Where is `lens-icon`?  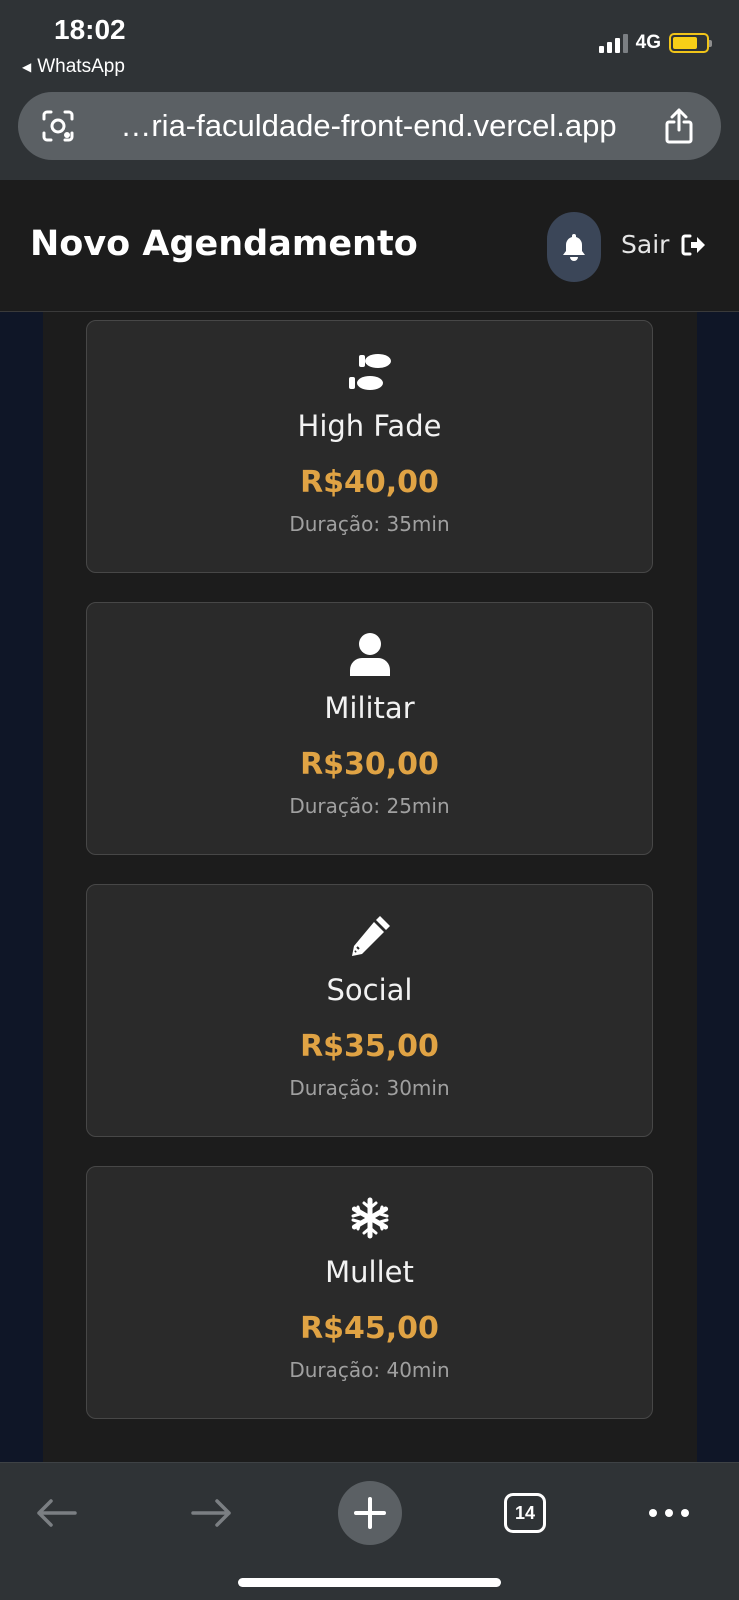 lens-icon is located at coordinates (58, 126).